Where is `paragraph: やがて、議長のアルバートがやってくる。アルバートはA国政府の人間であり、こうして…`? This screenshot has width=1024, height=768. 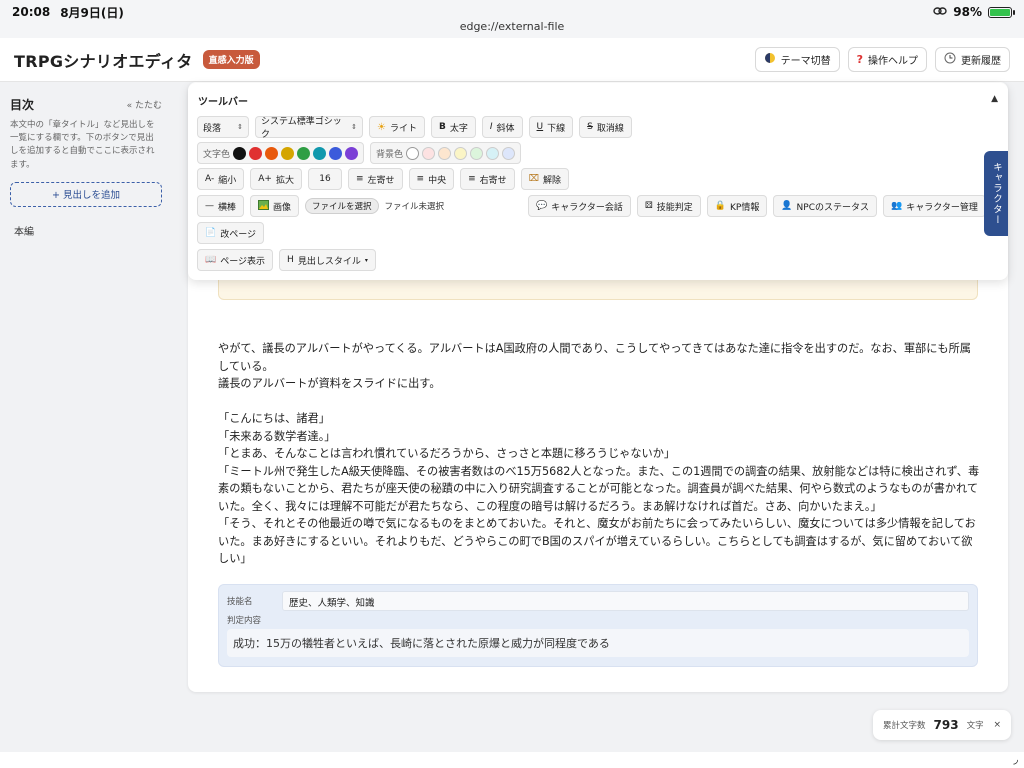
paragraph: やがて、議長のアルバートがやってくる。アルバートはA国政府の人間であり、こうして… is located at coordinates (594, 357).